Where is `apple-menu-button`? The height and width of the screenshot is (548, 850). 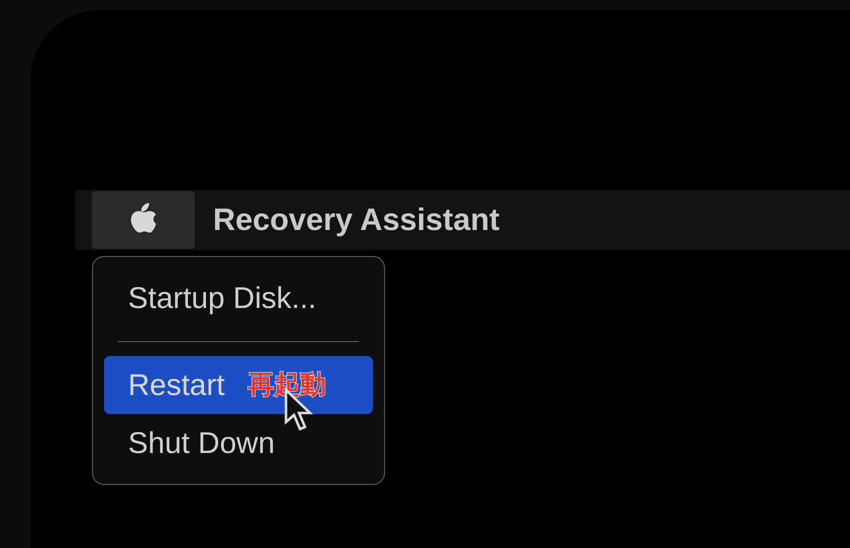 apple-menu-button is located at coordinates (143, 220).